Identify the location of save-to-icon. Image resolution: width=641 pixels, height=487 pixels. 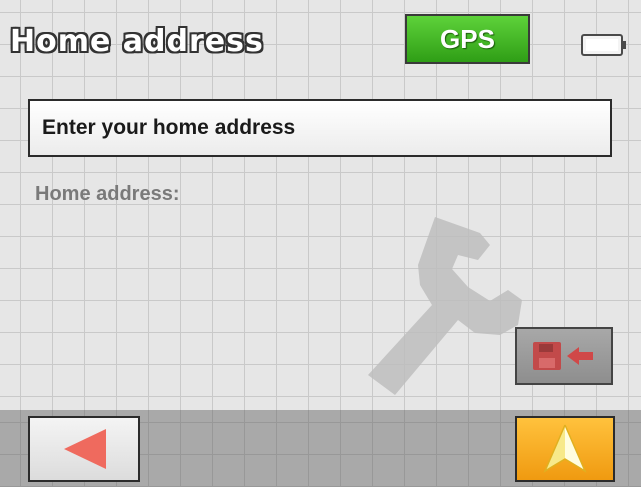
(563, 356).